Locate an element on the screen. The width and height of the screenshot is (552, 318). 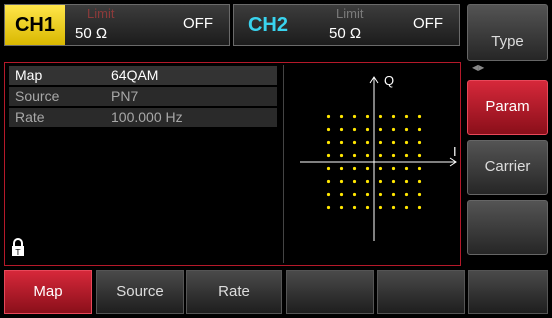
ch2-label: CH2 is located at coordinates (267, 25).